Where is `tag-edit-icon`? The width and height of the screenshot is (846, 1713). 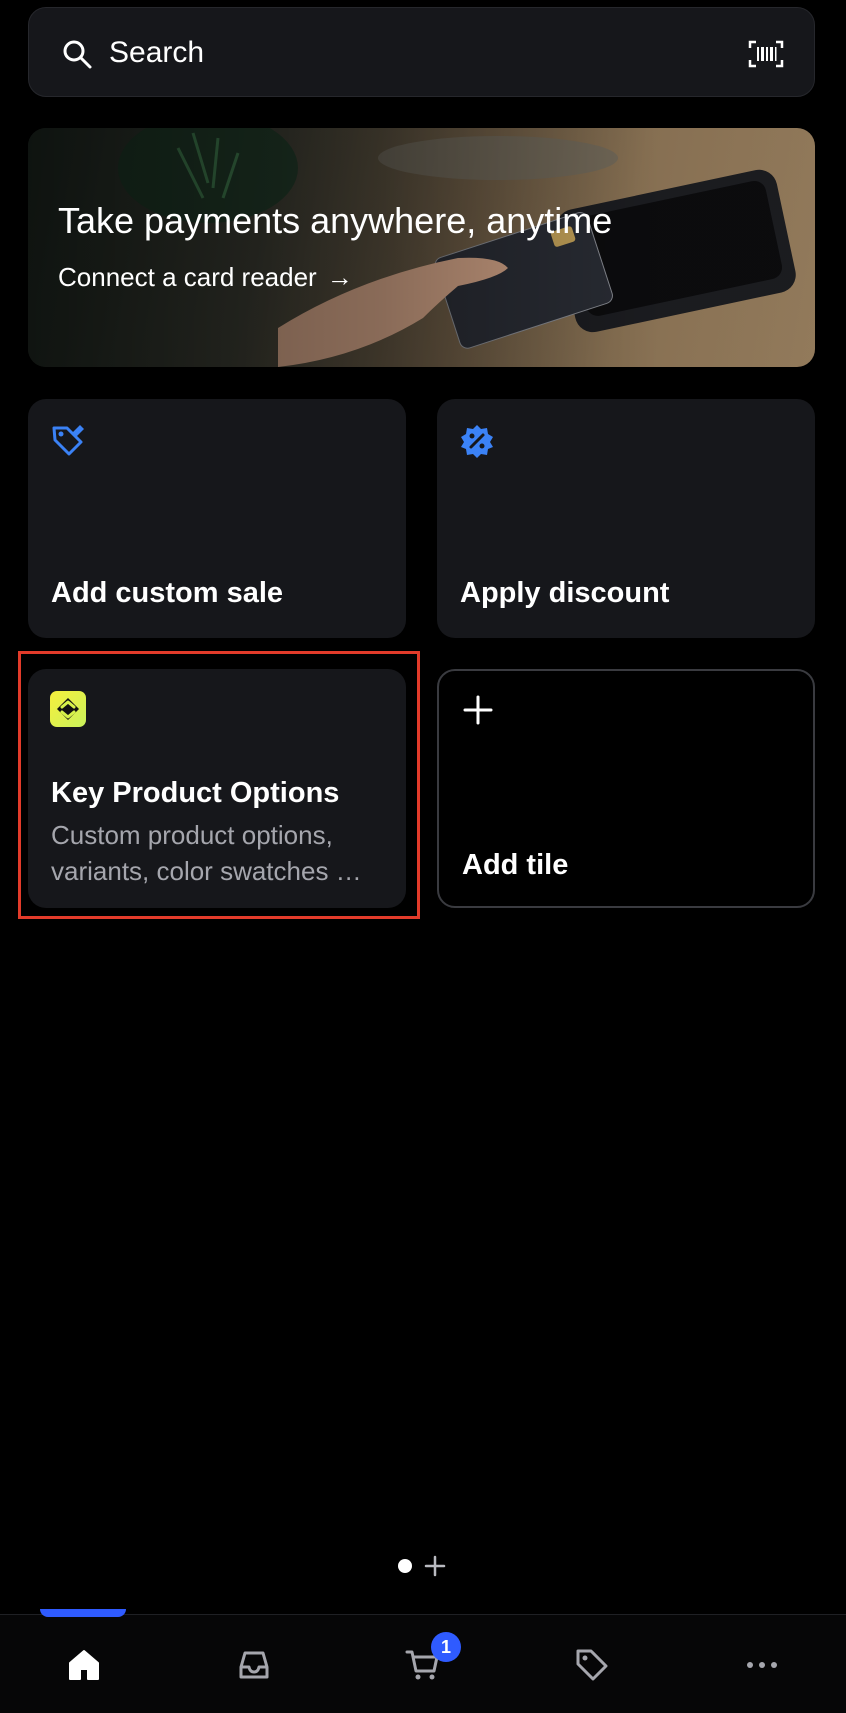
tag-edit-icon is located at coordinates (68, 440).